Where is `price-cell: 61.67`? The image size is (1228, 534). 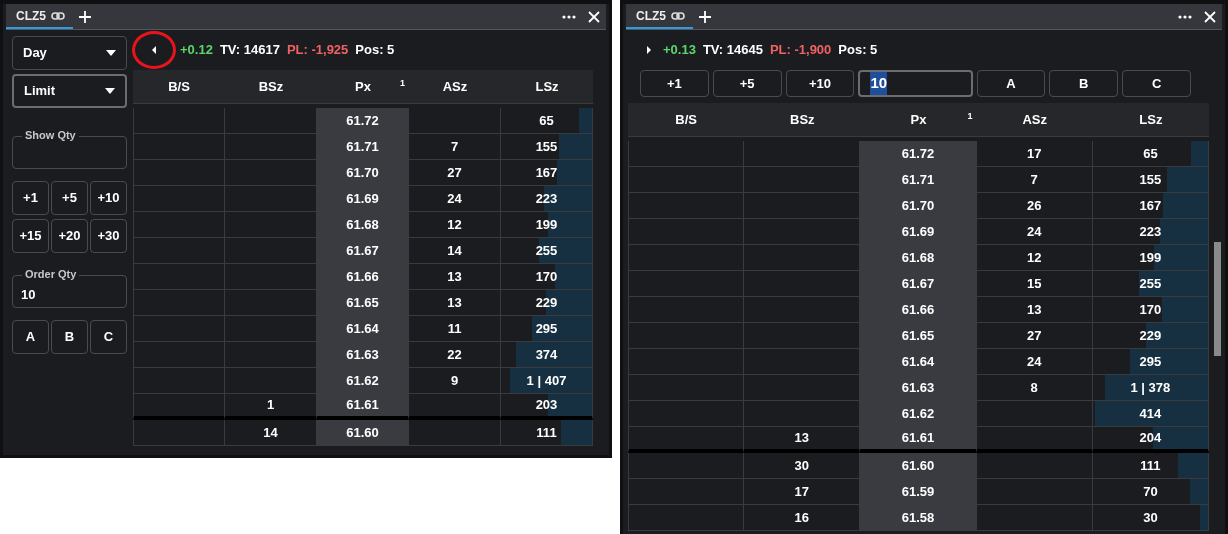 price-cell: 61.67 is located at coordinates (918, 284).